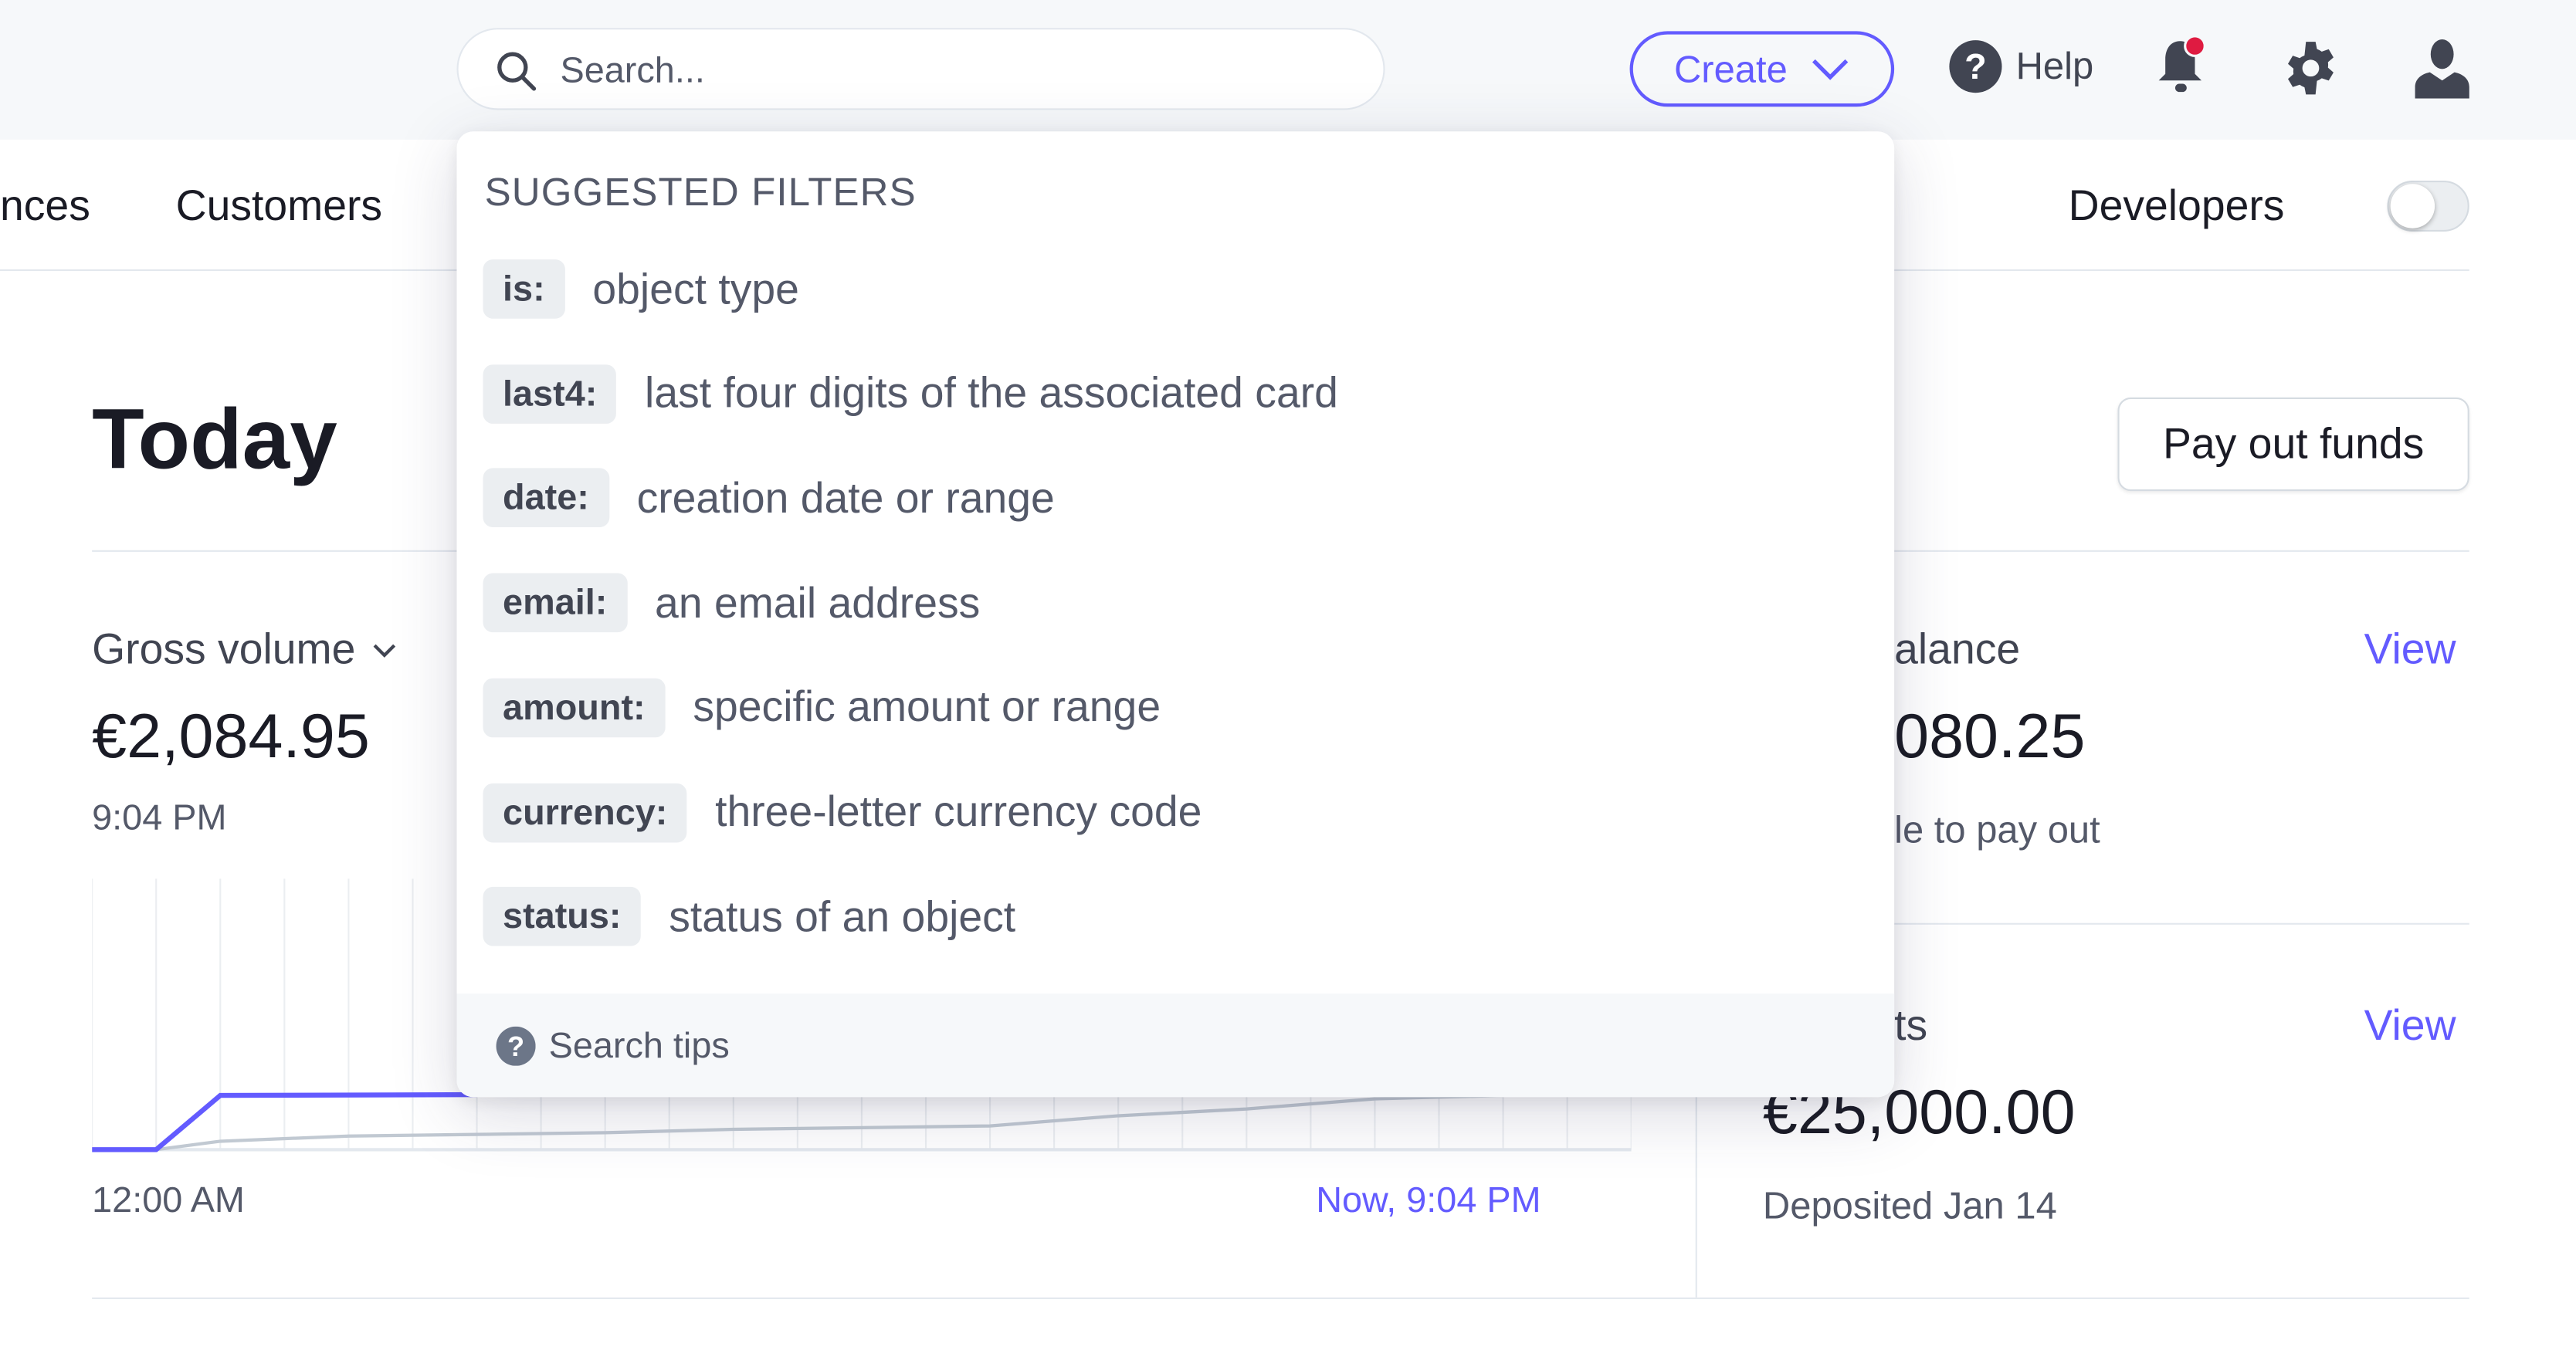 Image resolution: width=2576 pixels, height=1347 pixels. I want to click on filter-suggestion: amount: specific amount or range, so click(822, 707).